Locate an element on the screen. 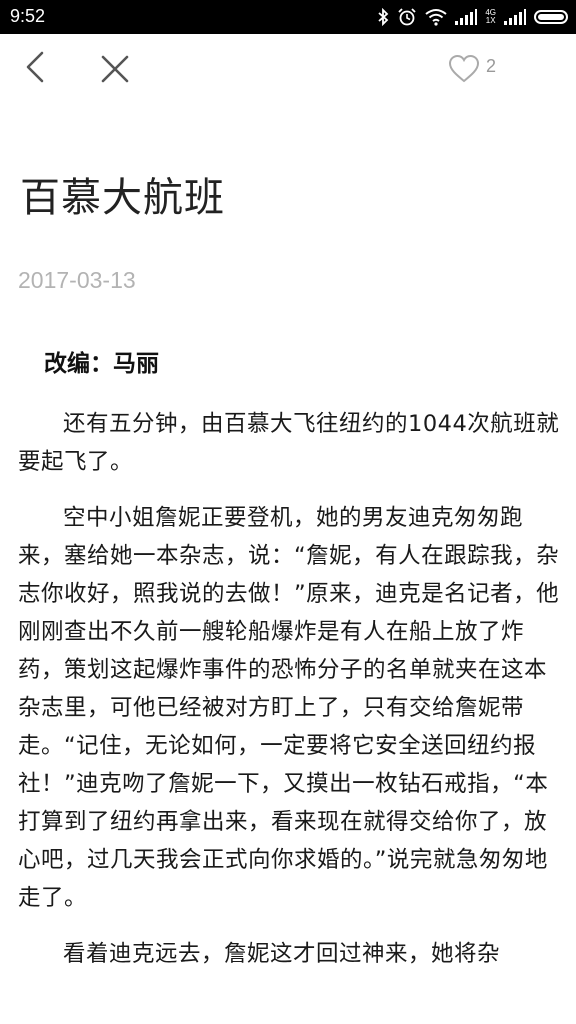 The image size is (576, 1024). article-paragraph: 还有五分钟，由百慕大飞往纽约的1044次航班就要起飞了。 is located at coordinates (289, 443).